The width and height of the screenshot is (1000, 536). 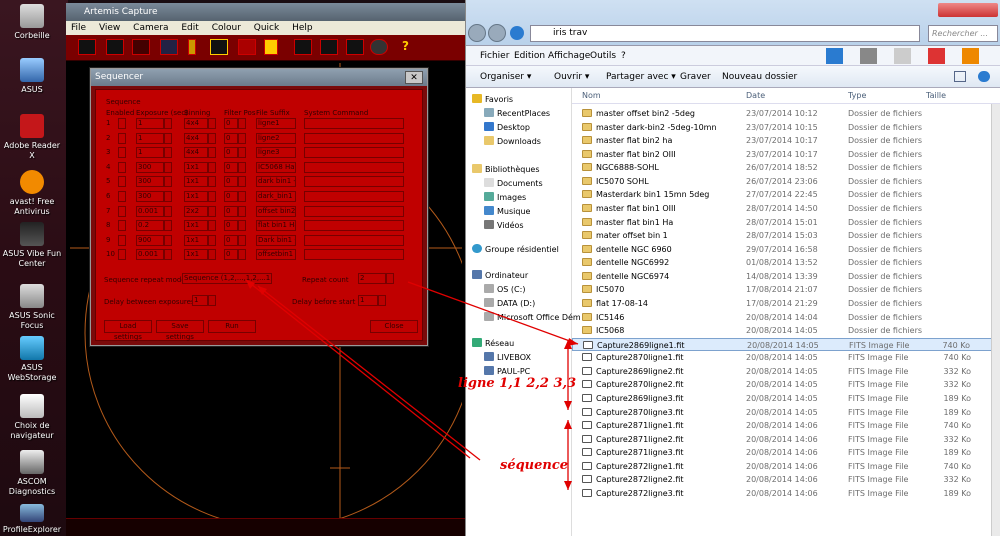 What do you see at coordinates (412, 384) in the screenshot?
I see `annotation-arrows` at bounding box center [412, 384].